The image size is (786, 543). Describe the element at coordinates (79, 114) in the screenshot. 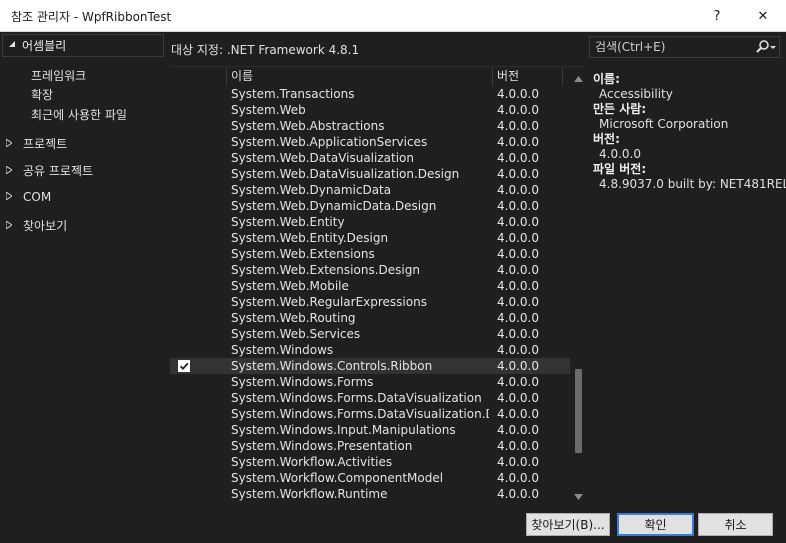

I see `tree-node-recent: 최근에 사용한 파일` at that location.